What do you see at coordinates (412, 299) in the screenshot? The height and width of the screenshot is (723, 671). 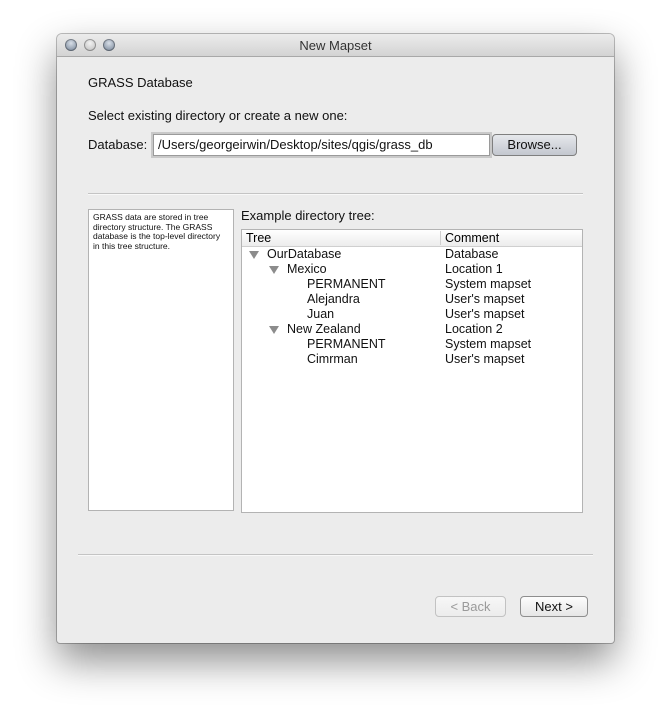 I see `tree-row: Alejandra User's mapset` at bounding box center [412, 299].